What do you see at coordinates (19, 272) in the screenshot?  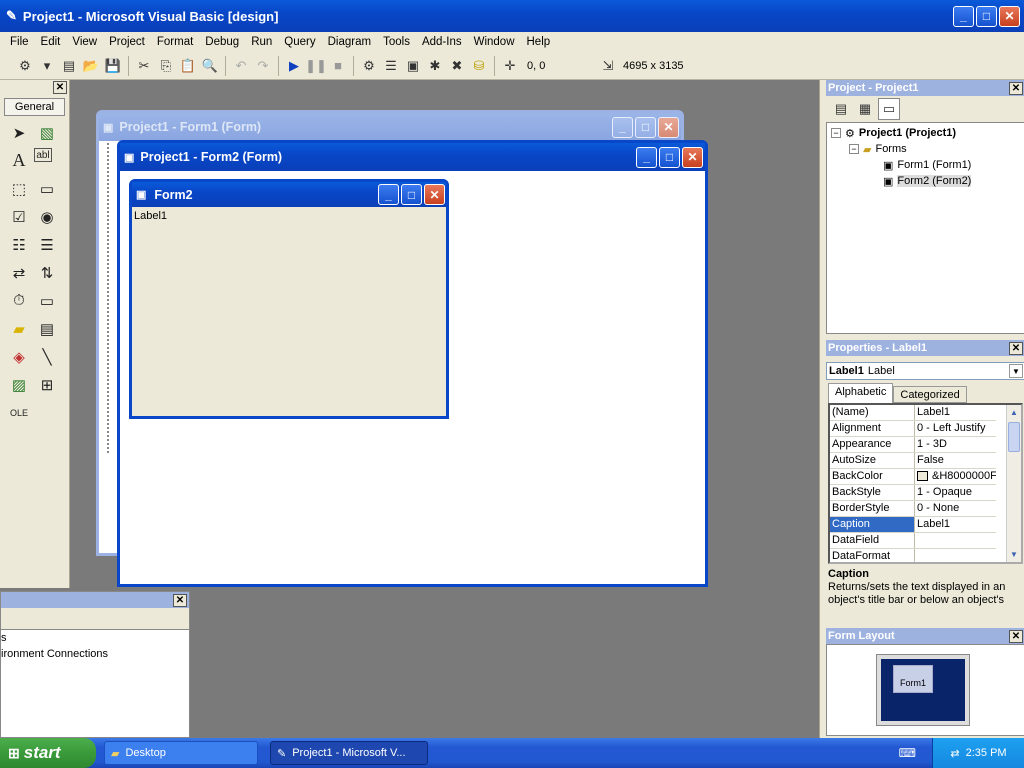 I see `hscrollbar-icon: ⇄` at bounding box center [19, 272].